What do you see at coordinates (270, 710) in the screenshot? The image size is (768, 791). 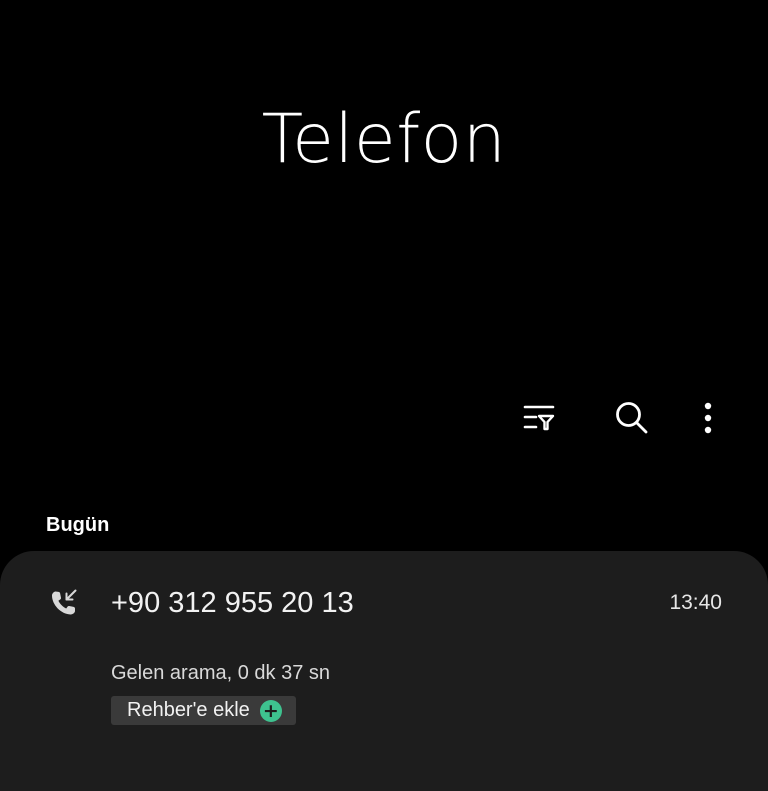 I see `plus-icon: +` at bounding box center [270, 710].